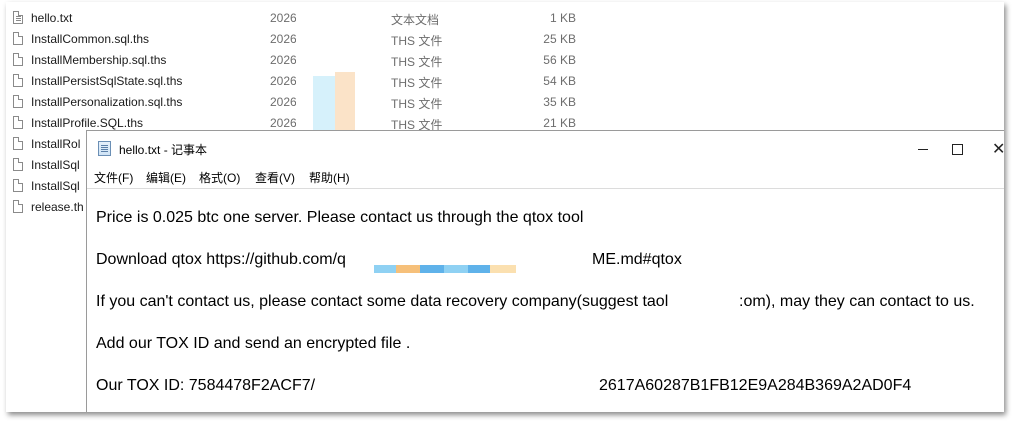 Image resolution: width=1015 pixels, height=423 pixels. What do you see at coordinates (113, 177) in the screenshot?
I see `menu-file: 文件(F)` at bounding box center [113, 177].